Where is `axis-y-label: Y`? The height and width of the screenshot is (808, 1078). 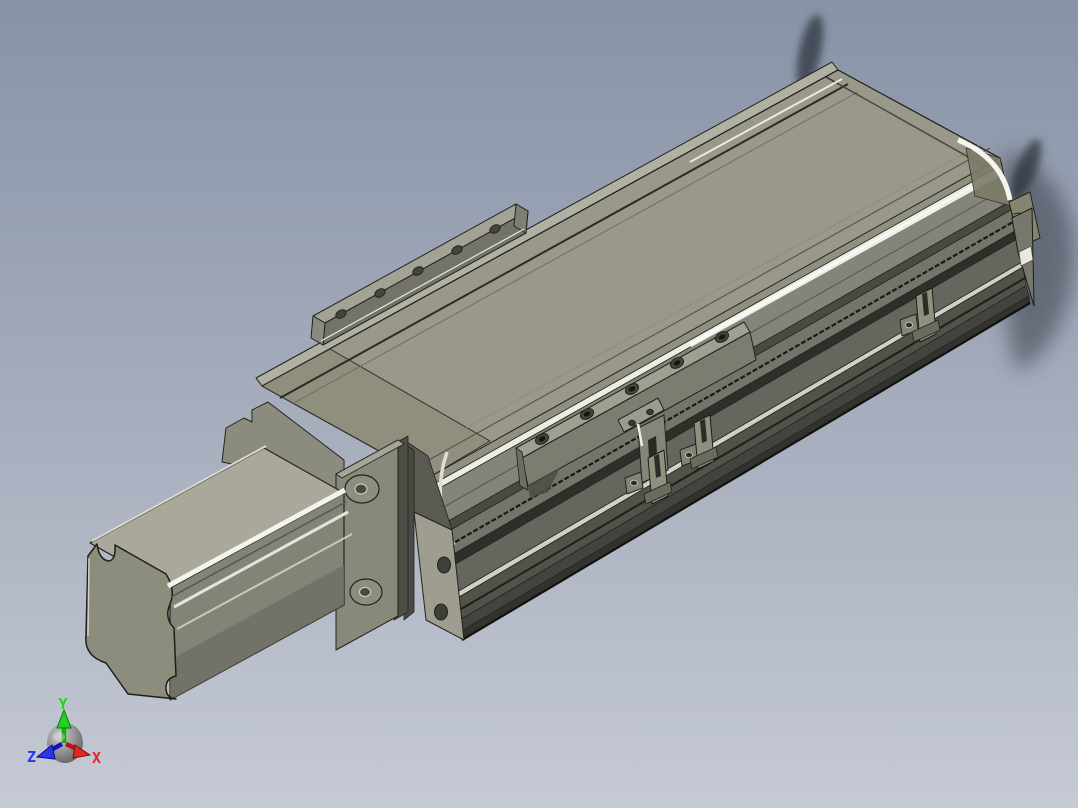 axis-y-label: Y is located at coordinates (62, 704).